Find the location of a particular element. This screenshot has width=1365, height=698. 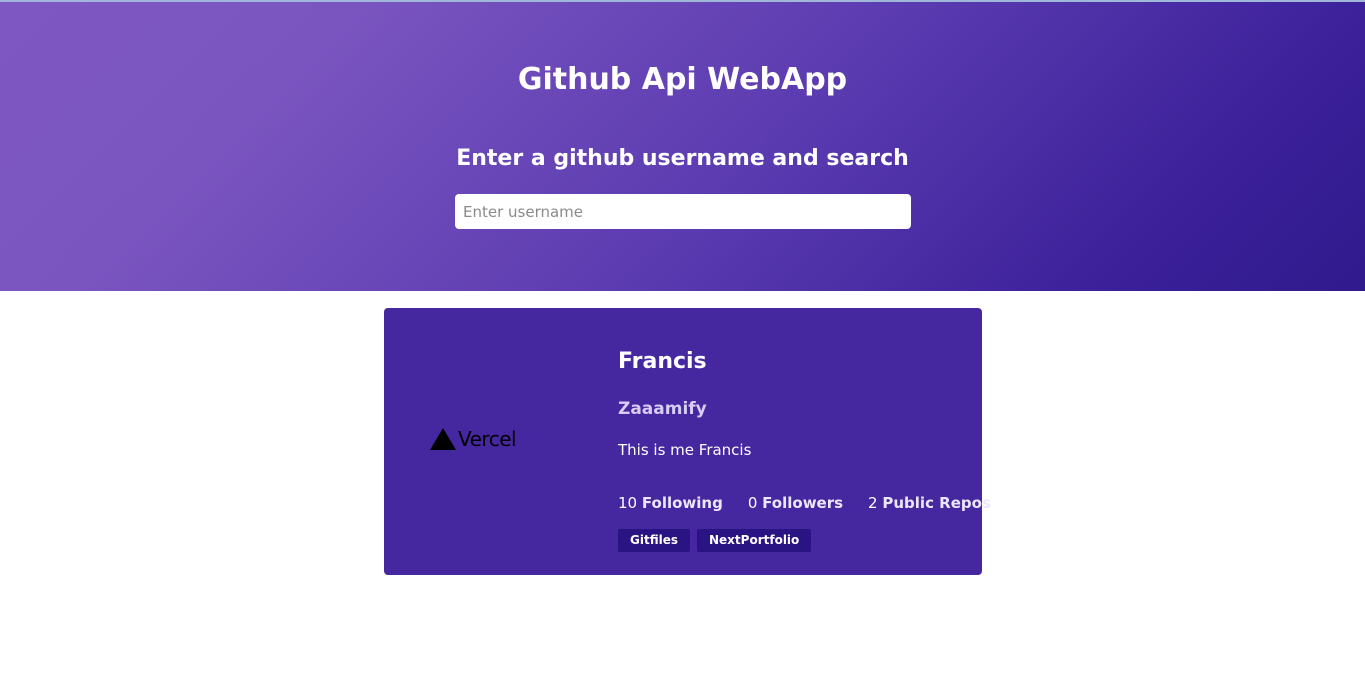

app-title: Github Api WebApp is located at coordinates (682, 79).